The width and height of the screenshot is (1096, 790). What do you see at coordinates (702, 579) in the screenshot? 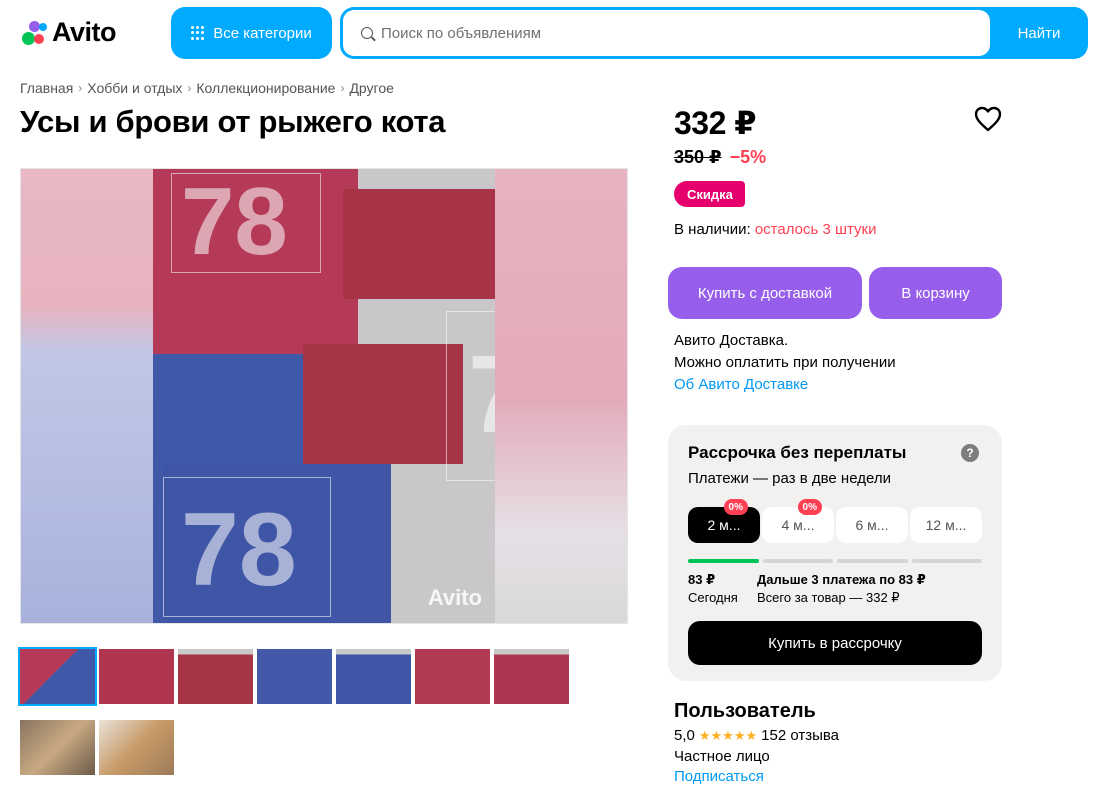
I see `first-payment-amount: 83 ₽` at bounding box center [702, 579].